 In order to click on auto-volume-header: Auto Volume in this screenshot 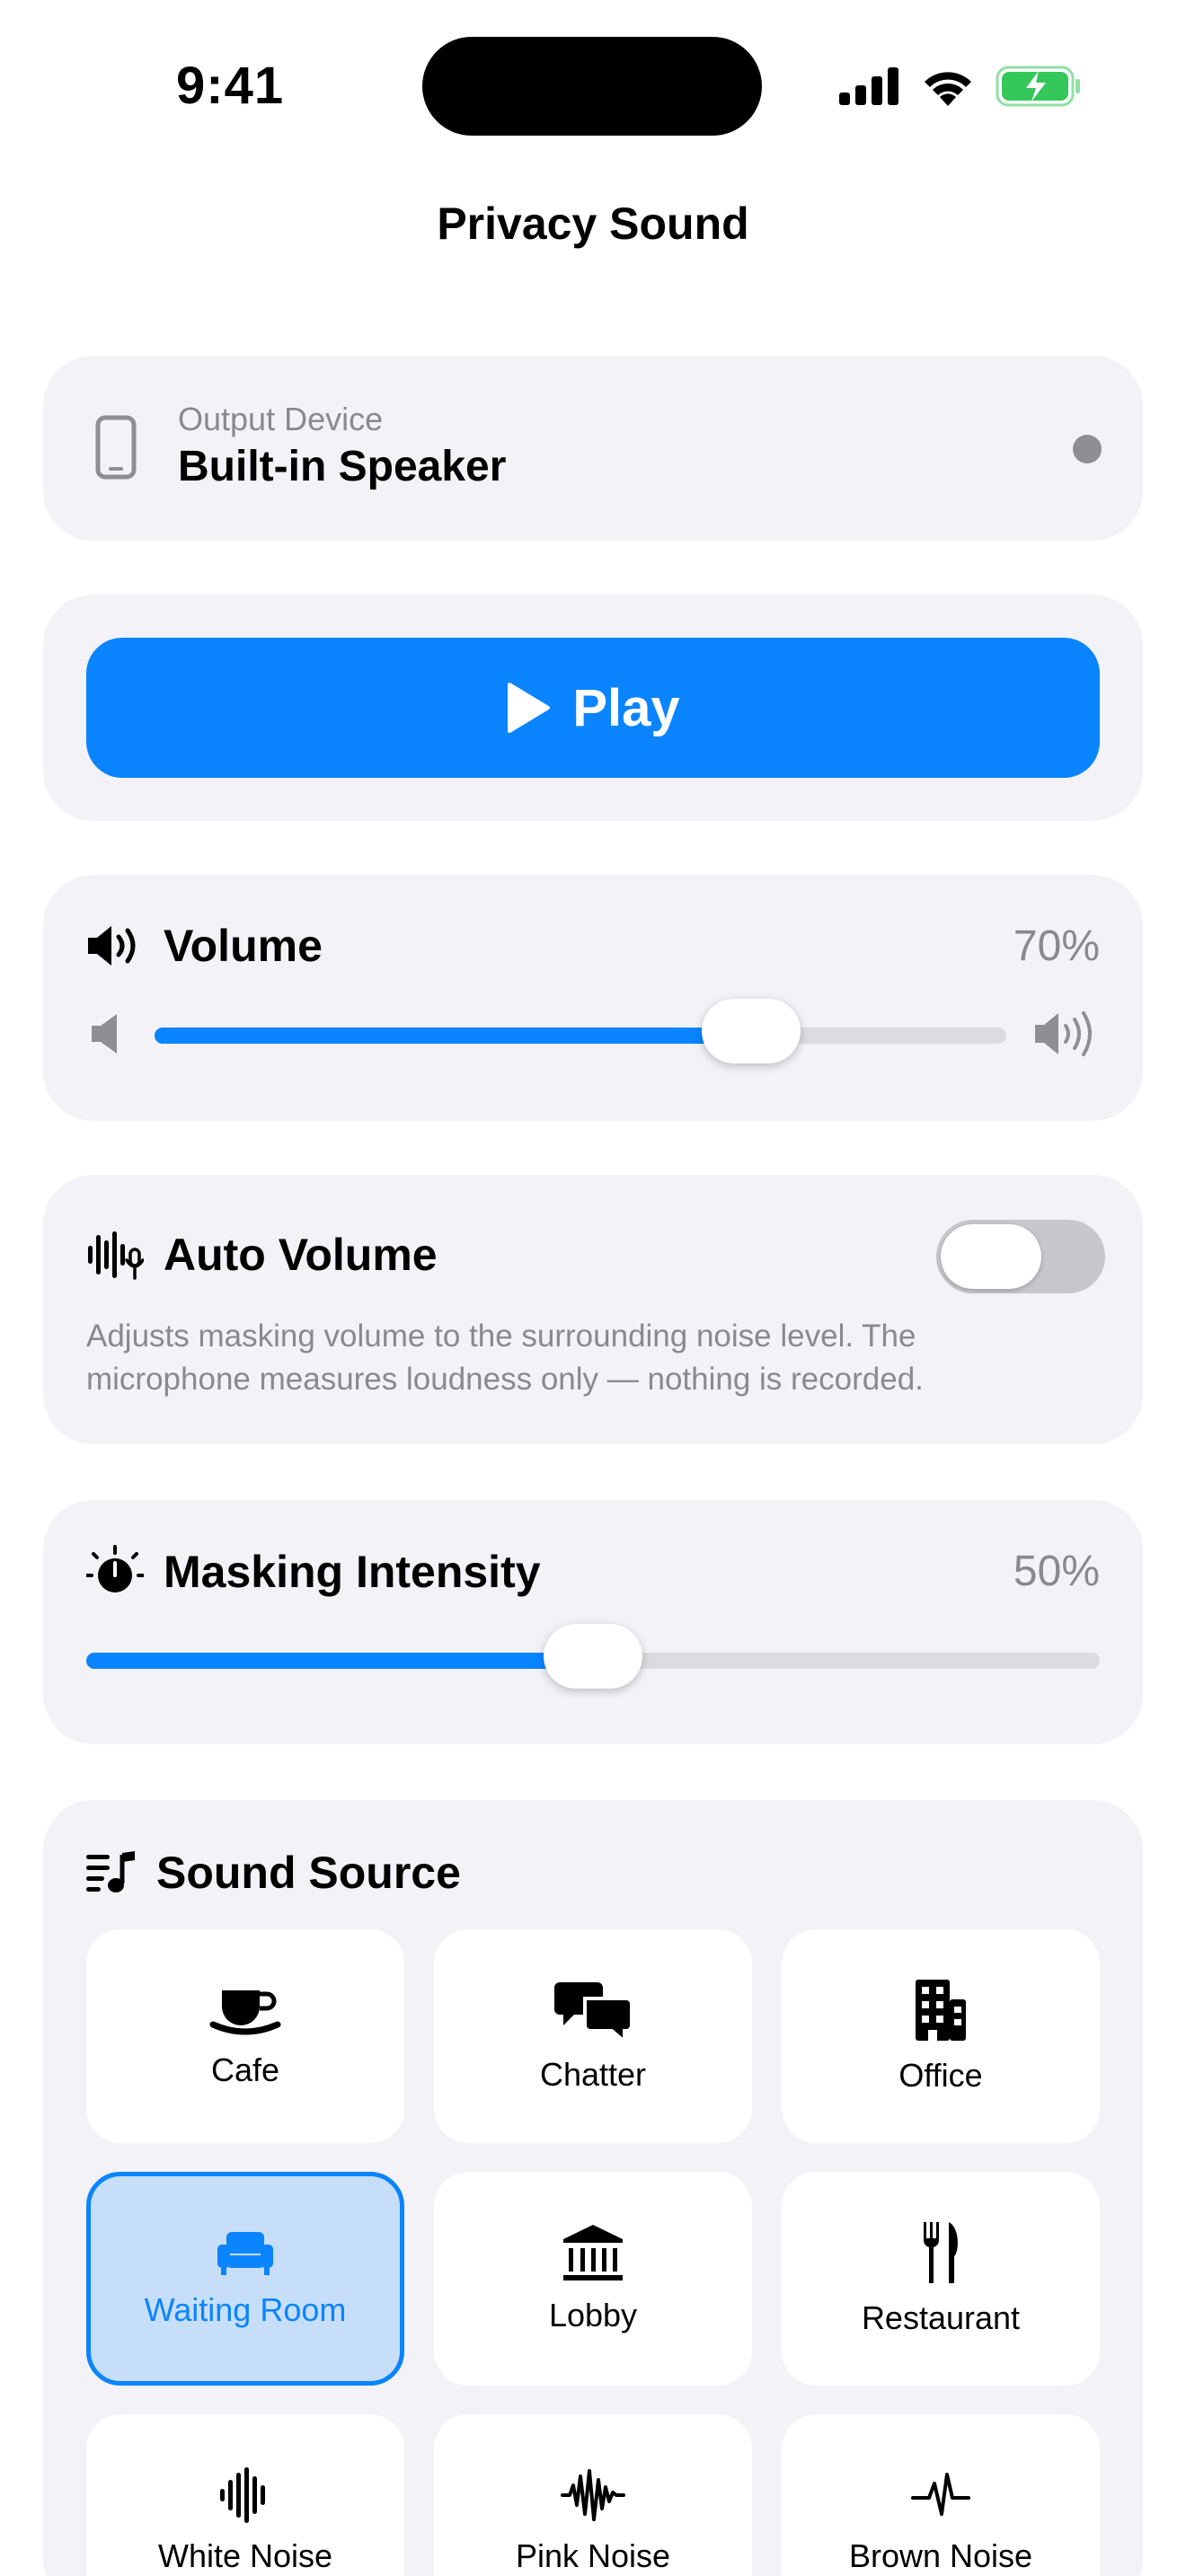, I will do `click(262, 1255)`.